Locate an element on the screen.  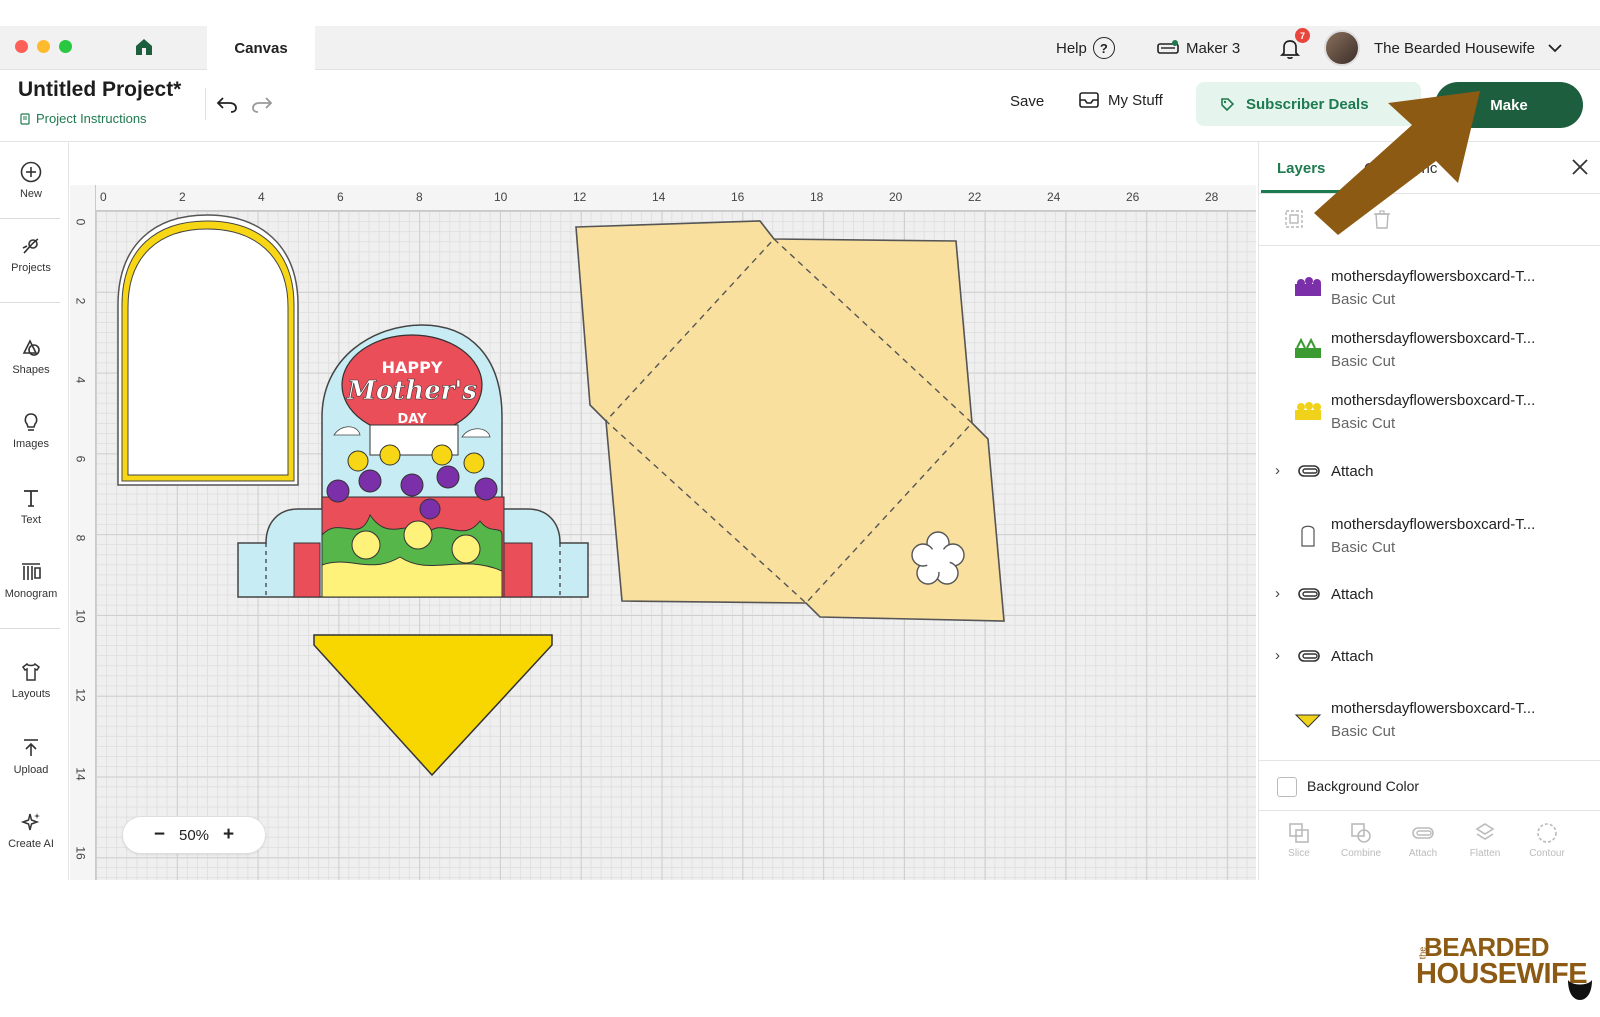
project-instructions-link: Project Instructions is located at coordinates (83, 118).